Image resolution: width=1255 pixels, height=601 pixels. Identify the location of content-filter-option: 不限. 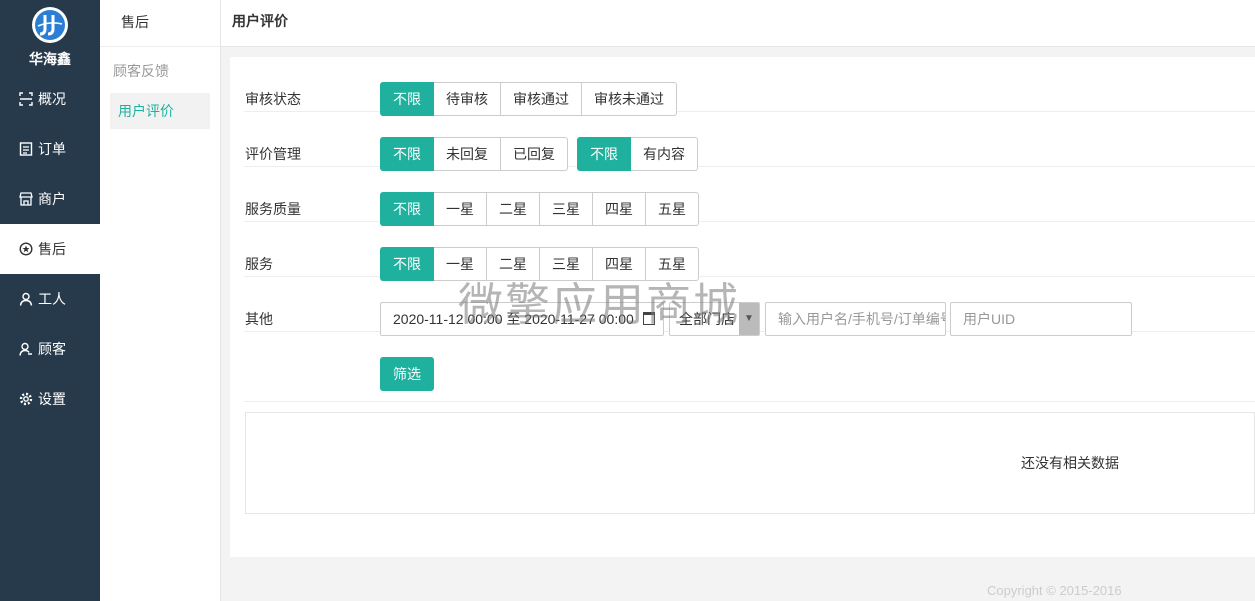
(604, 154).